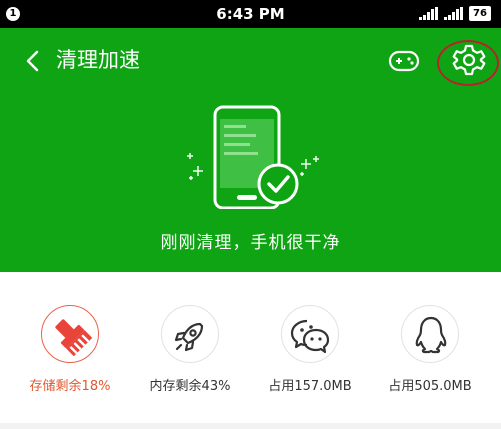 The height and width of the screenshot is (429, 501). What do you see at coordinates (33, 61) in the screenshot?
I see `chevron-left-icon` at bounding box center [33, 61].